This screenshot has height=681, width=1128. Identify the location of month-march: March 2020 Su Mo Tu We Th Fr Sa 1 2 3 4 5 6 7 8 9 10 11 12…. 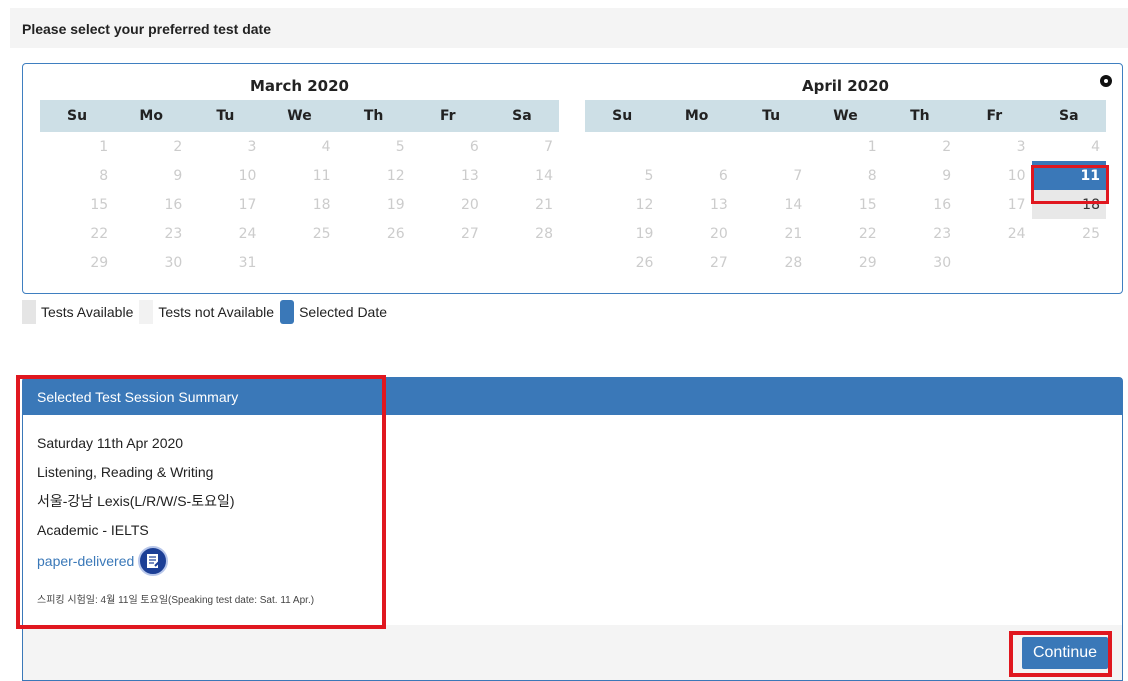
(299, 174).